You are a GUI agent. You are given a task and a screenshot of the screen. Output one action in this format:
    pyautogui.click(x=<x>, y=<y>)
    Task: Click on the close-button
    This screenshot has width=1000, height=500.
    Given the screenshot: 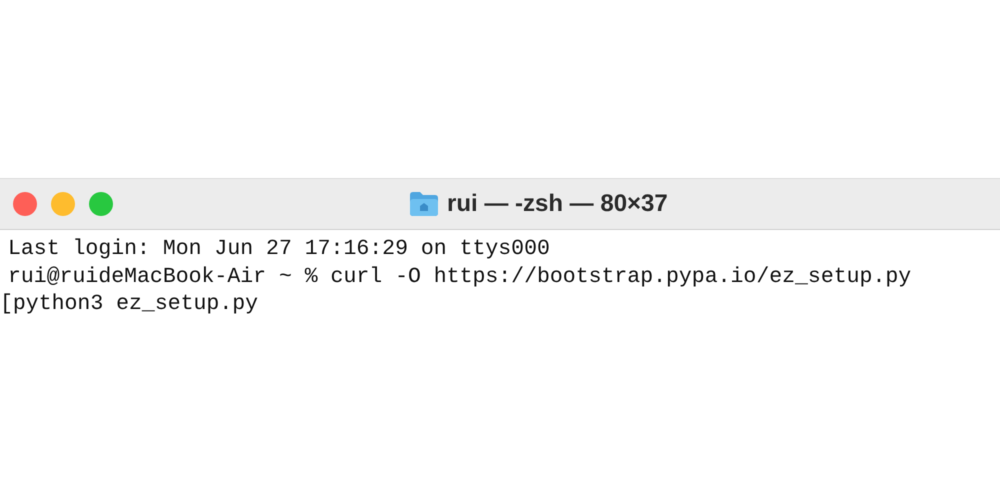 What is the action you would take?
    pyautogui.click(x=25, y=204)
    